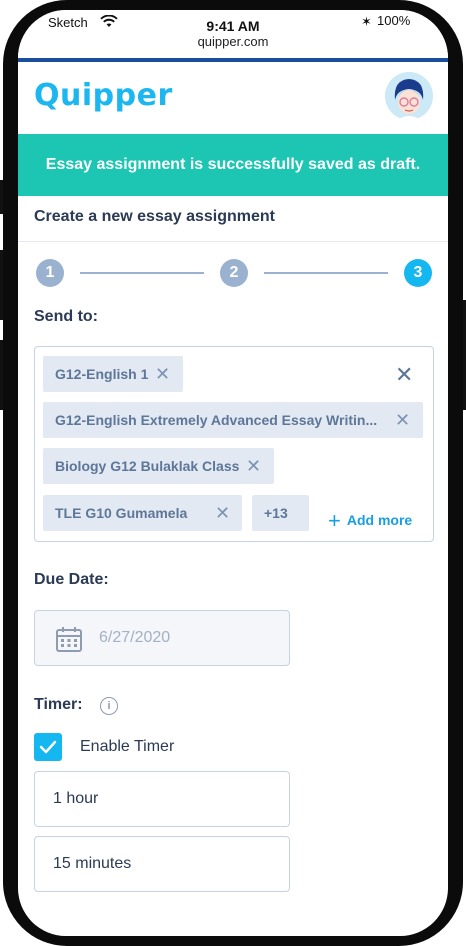 The image size is (466, 946). I want to click on checkmark-icon, so click(48, 747).